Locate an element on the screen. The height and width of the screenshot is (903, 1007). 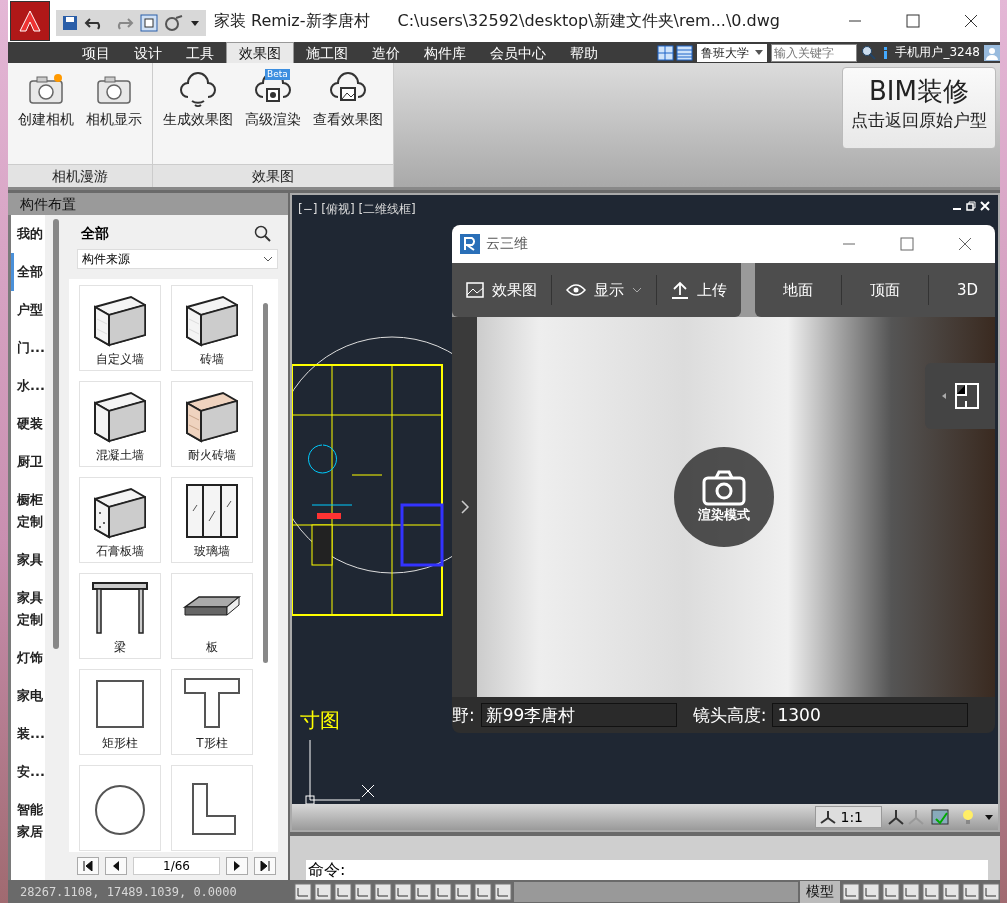
menu-tab: 效果图 is located at coordinates (260, 52).